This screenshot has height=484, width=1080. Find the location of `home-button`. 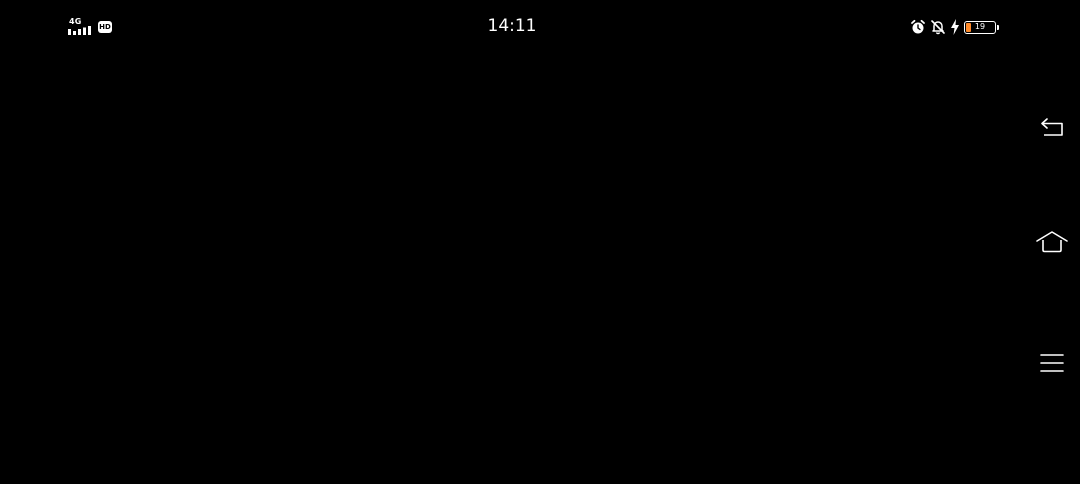

home-button is located at coordinates (1052, 242).